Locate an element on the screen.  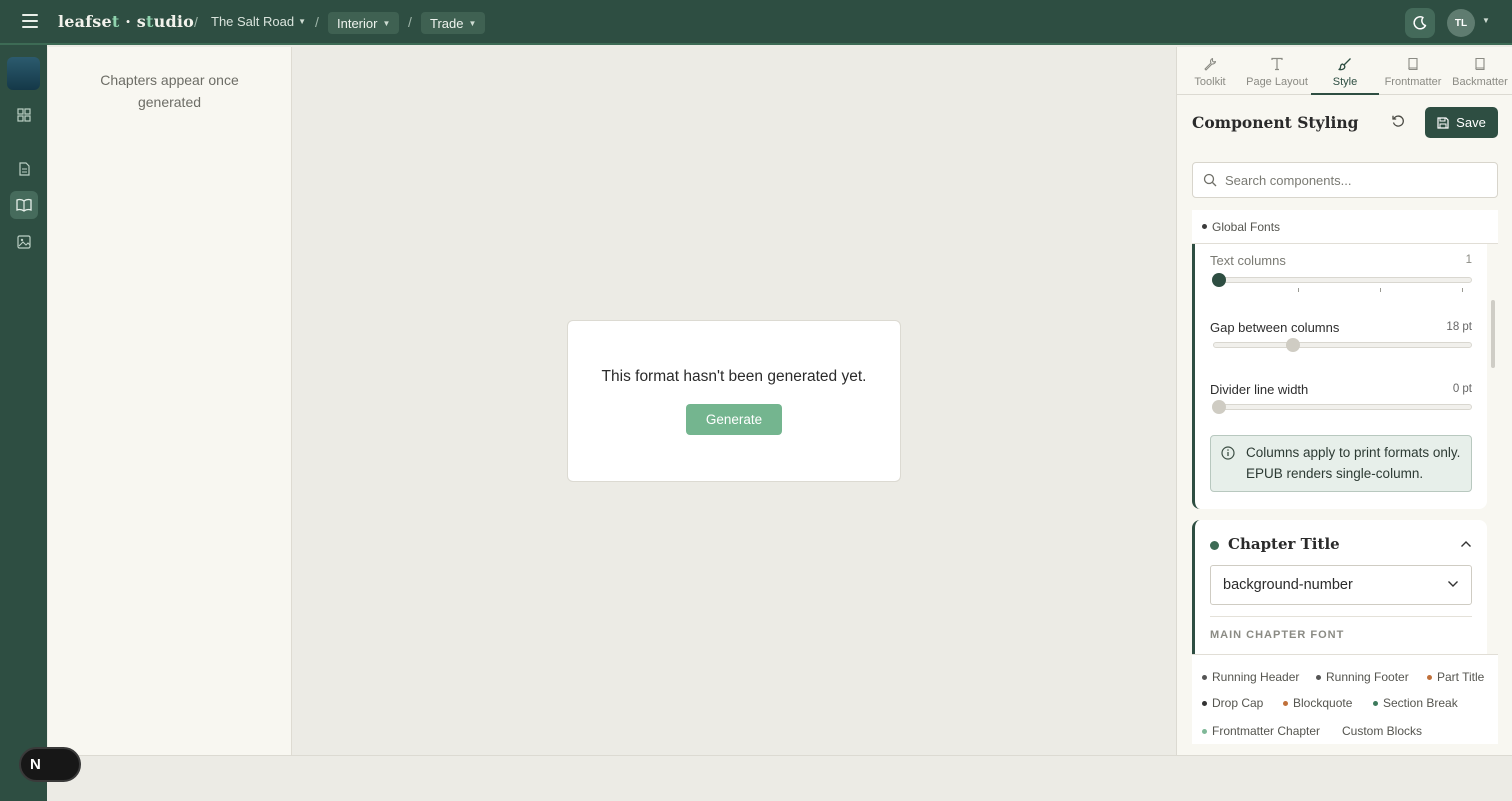
tab-label: Frontmatter is located at coordinates (1413, 82).